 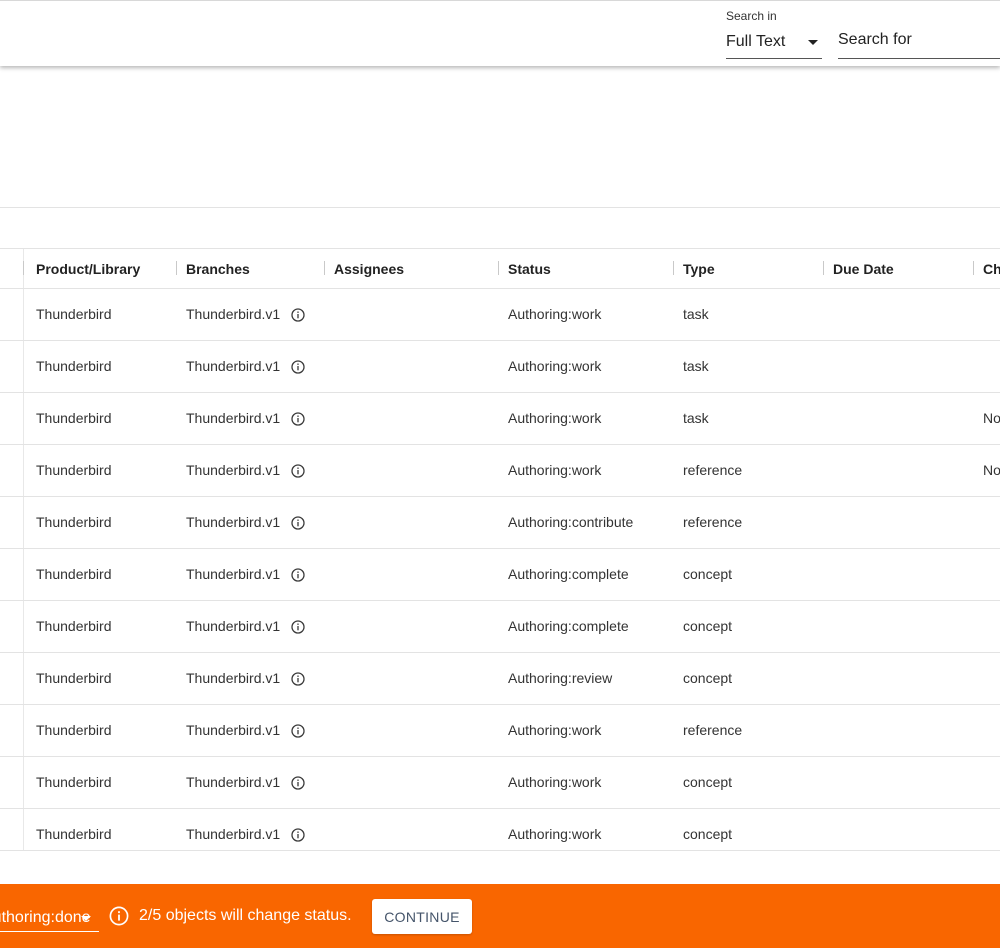 I want to click on search-for-field, so click(x=919, y=42).